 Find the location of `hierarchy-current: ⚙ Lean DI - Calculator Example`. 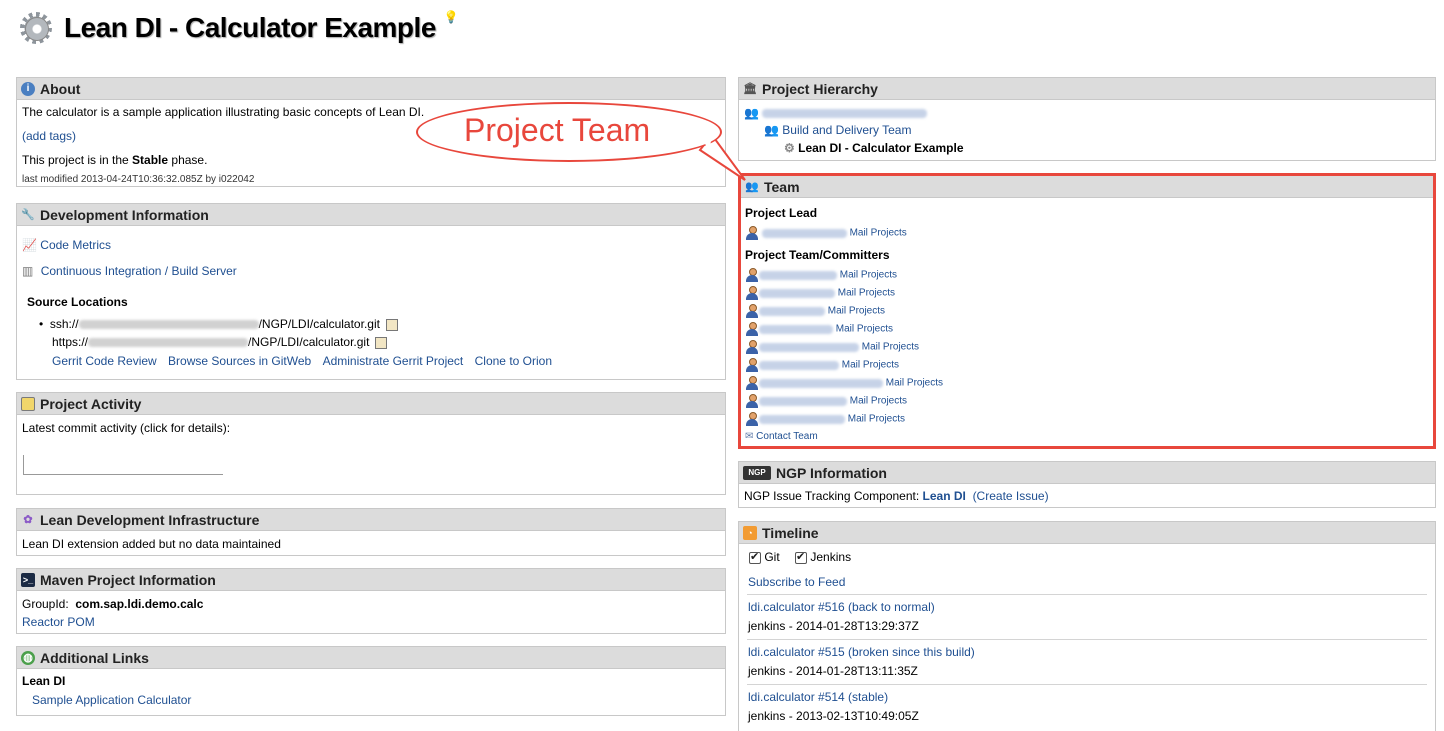

hierarchy-current: ⚙ Lean DI - Calculator Example is located at coordinates (874, 148).